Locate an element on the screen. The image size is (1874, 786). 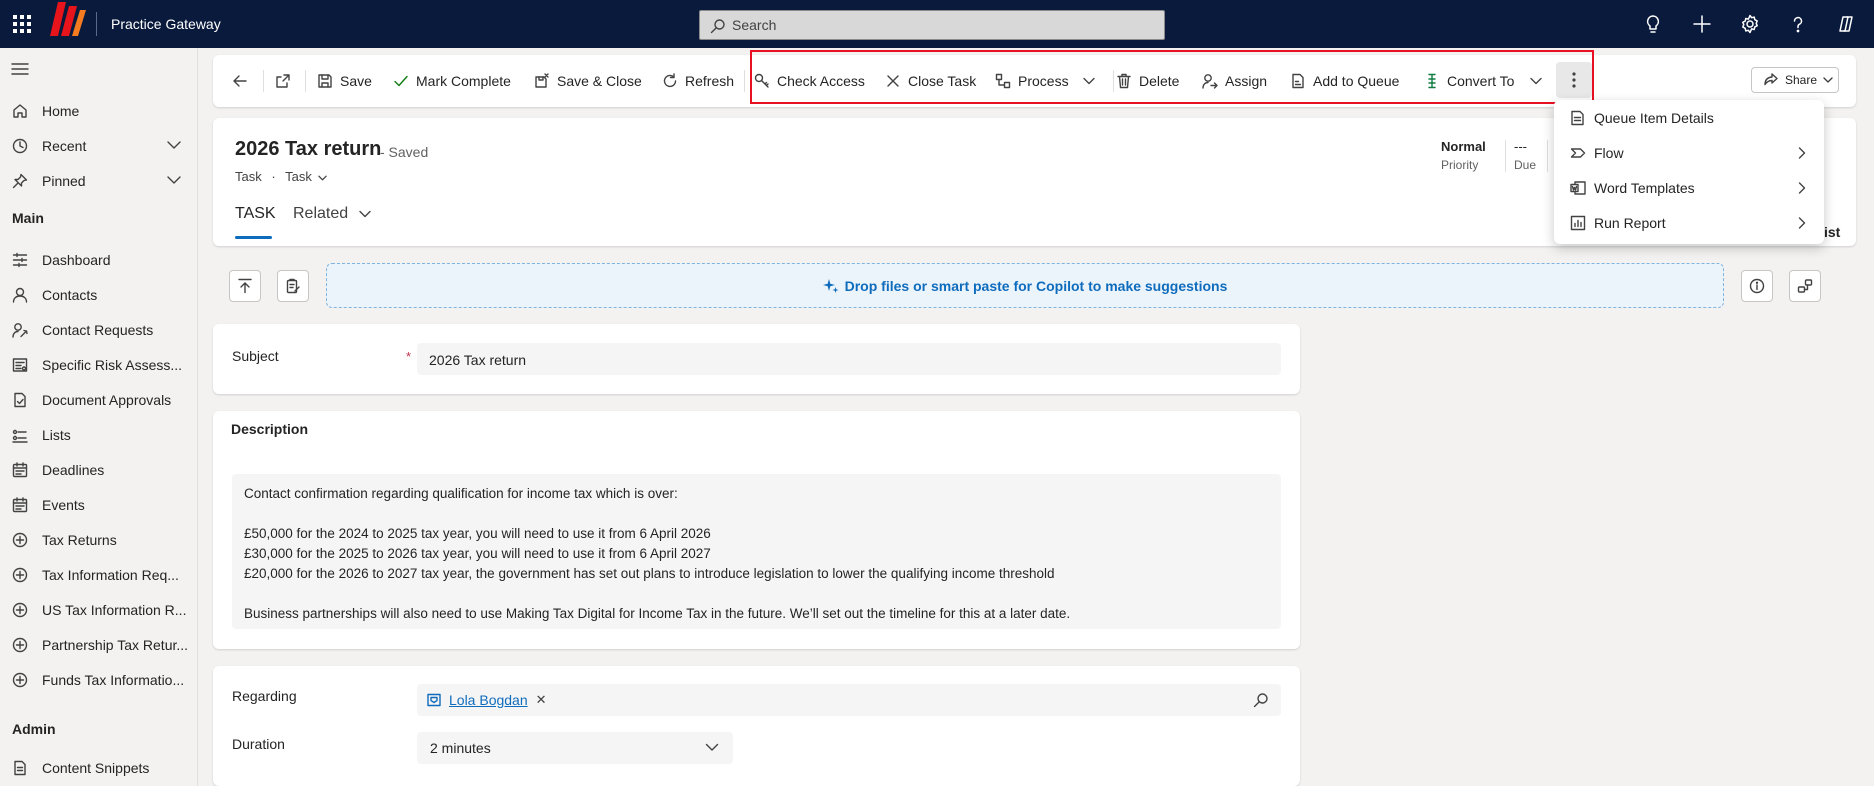
sidebar-item-lists: Lists is located at coordinates (98, 435).